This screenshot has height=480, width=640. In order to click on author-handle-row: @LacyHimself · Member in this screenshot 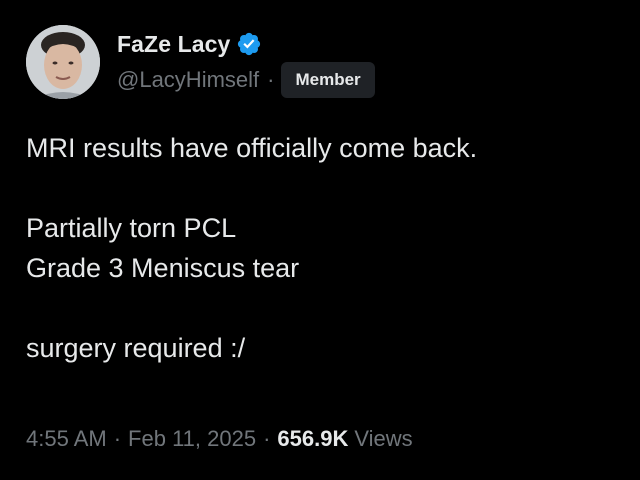, I will do `click(246, 80)`.